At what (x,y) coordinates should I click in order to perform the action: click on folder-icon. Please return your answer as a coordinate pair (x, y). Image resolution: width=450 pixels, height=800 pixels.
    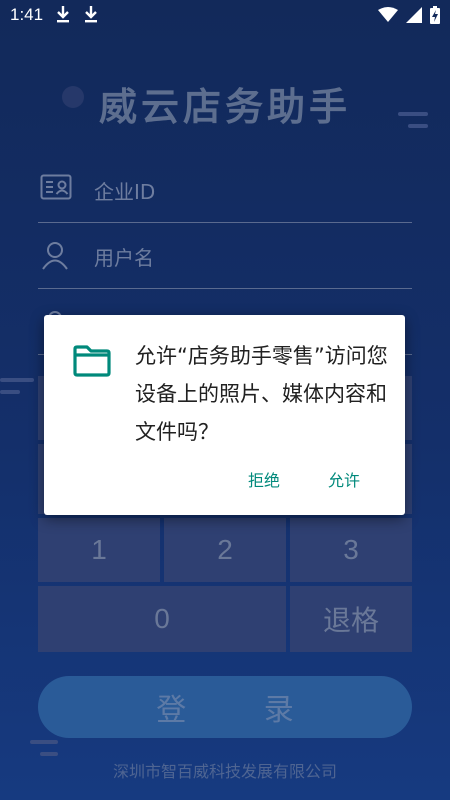
    Looking at the image, I should click on (92, 363).